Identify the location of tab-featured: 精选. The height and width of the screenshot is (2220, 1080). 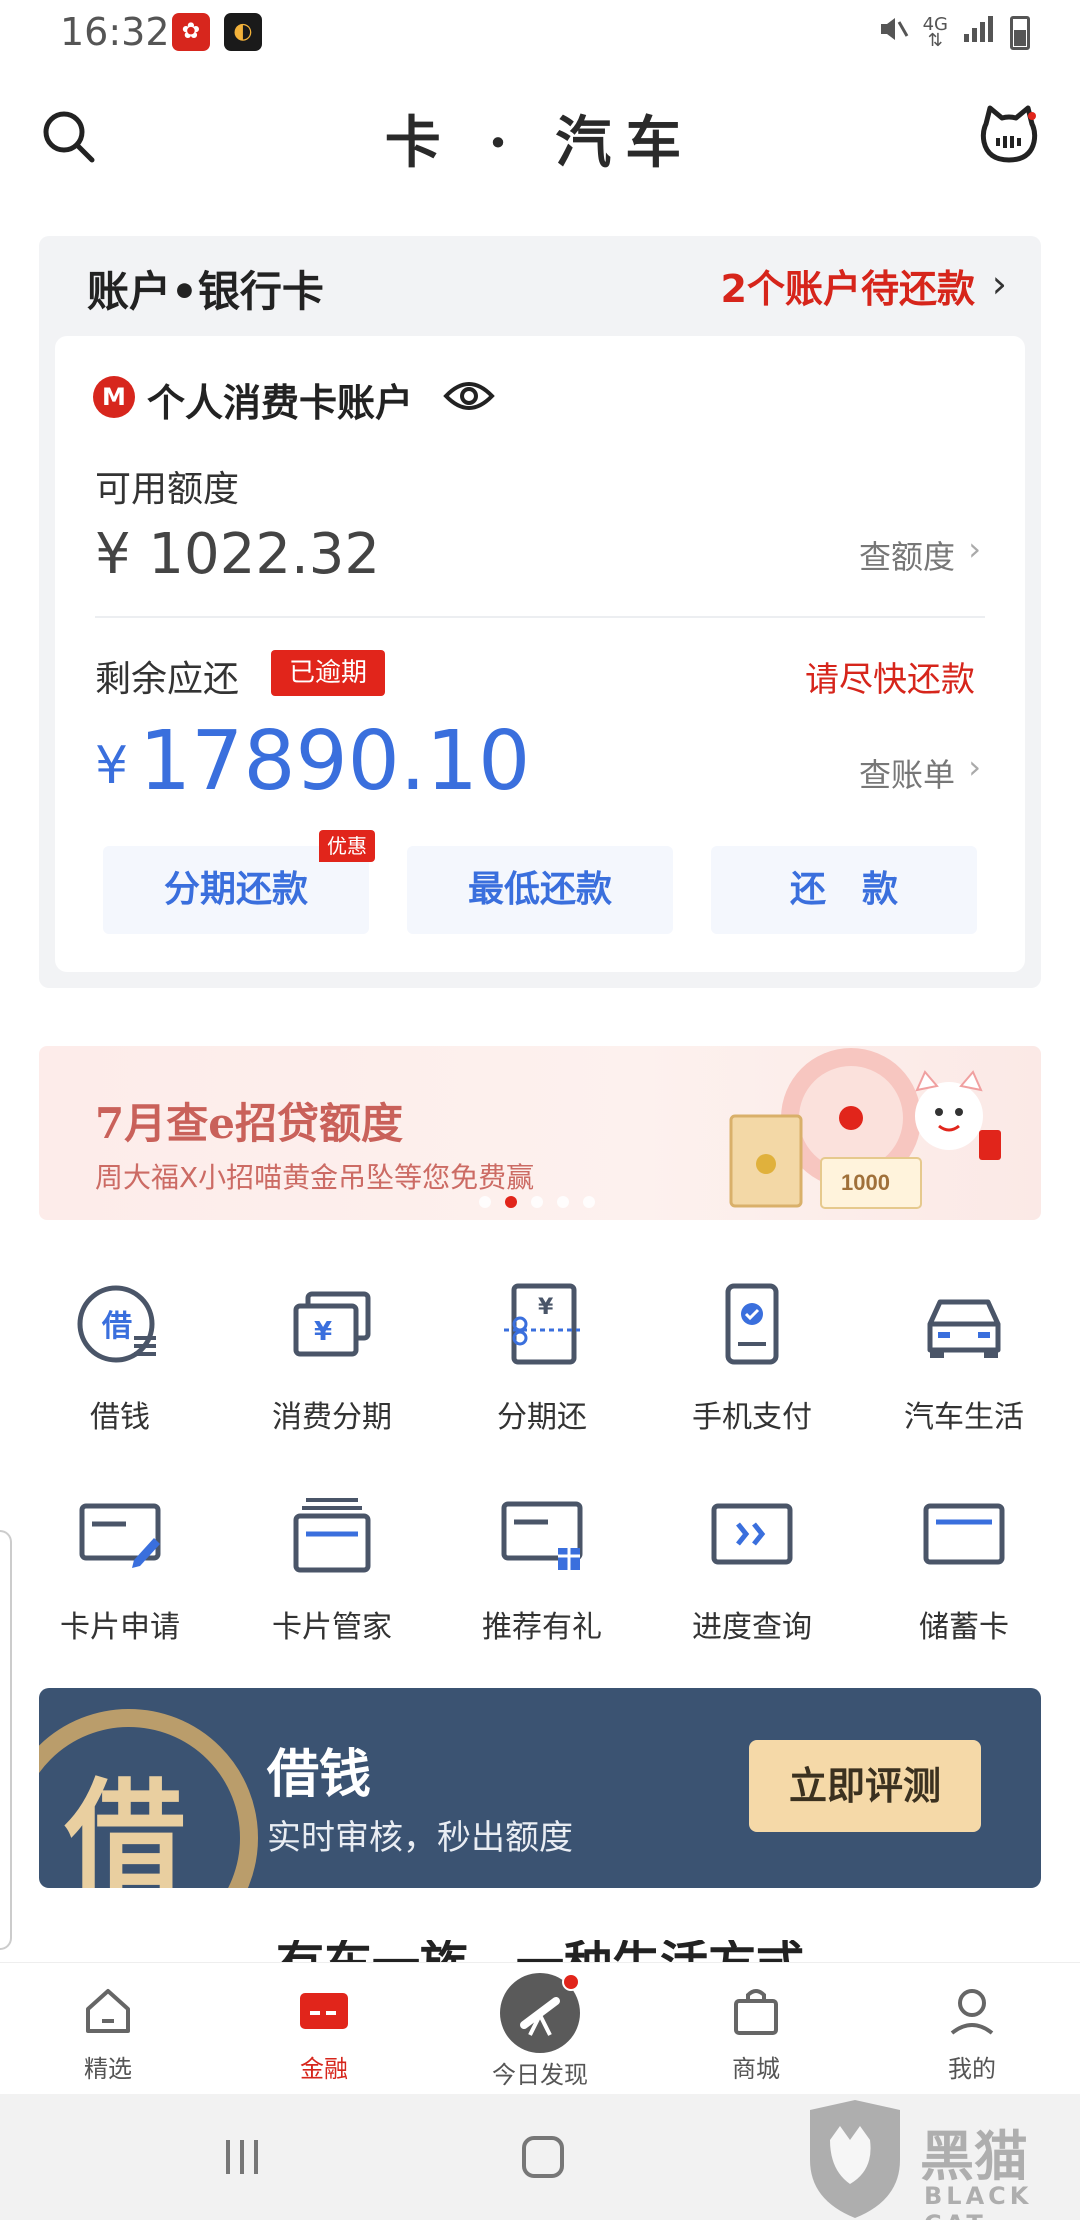
(108, 2029).